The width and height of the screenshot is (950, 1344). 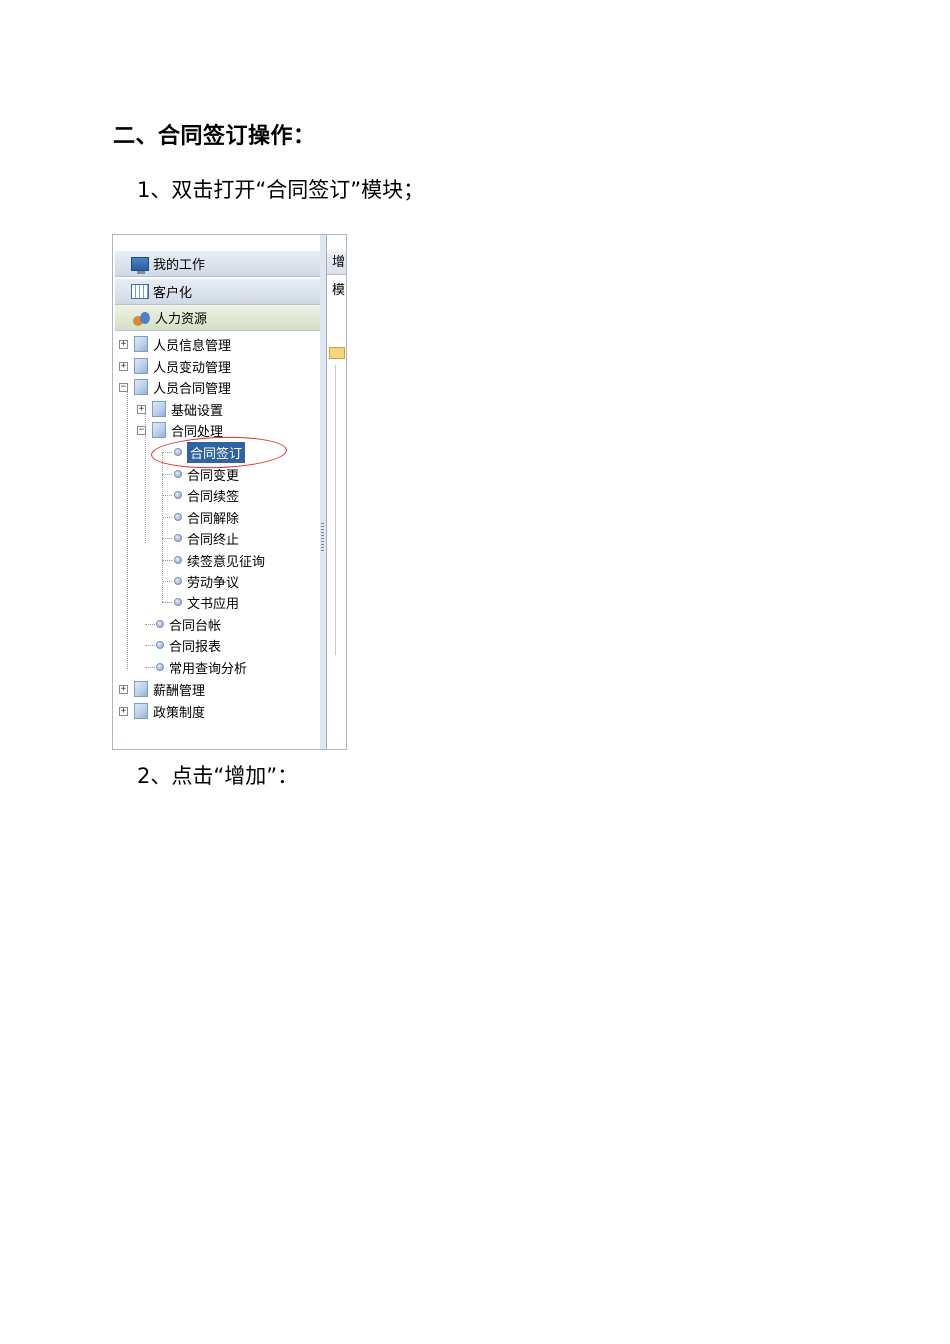 I want to click on tree-item-label: 人员合同管理, so click(x=192, y=389).